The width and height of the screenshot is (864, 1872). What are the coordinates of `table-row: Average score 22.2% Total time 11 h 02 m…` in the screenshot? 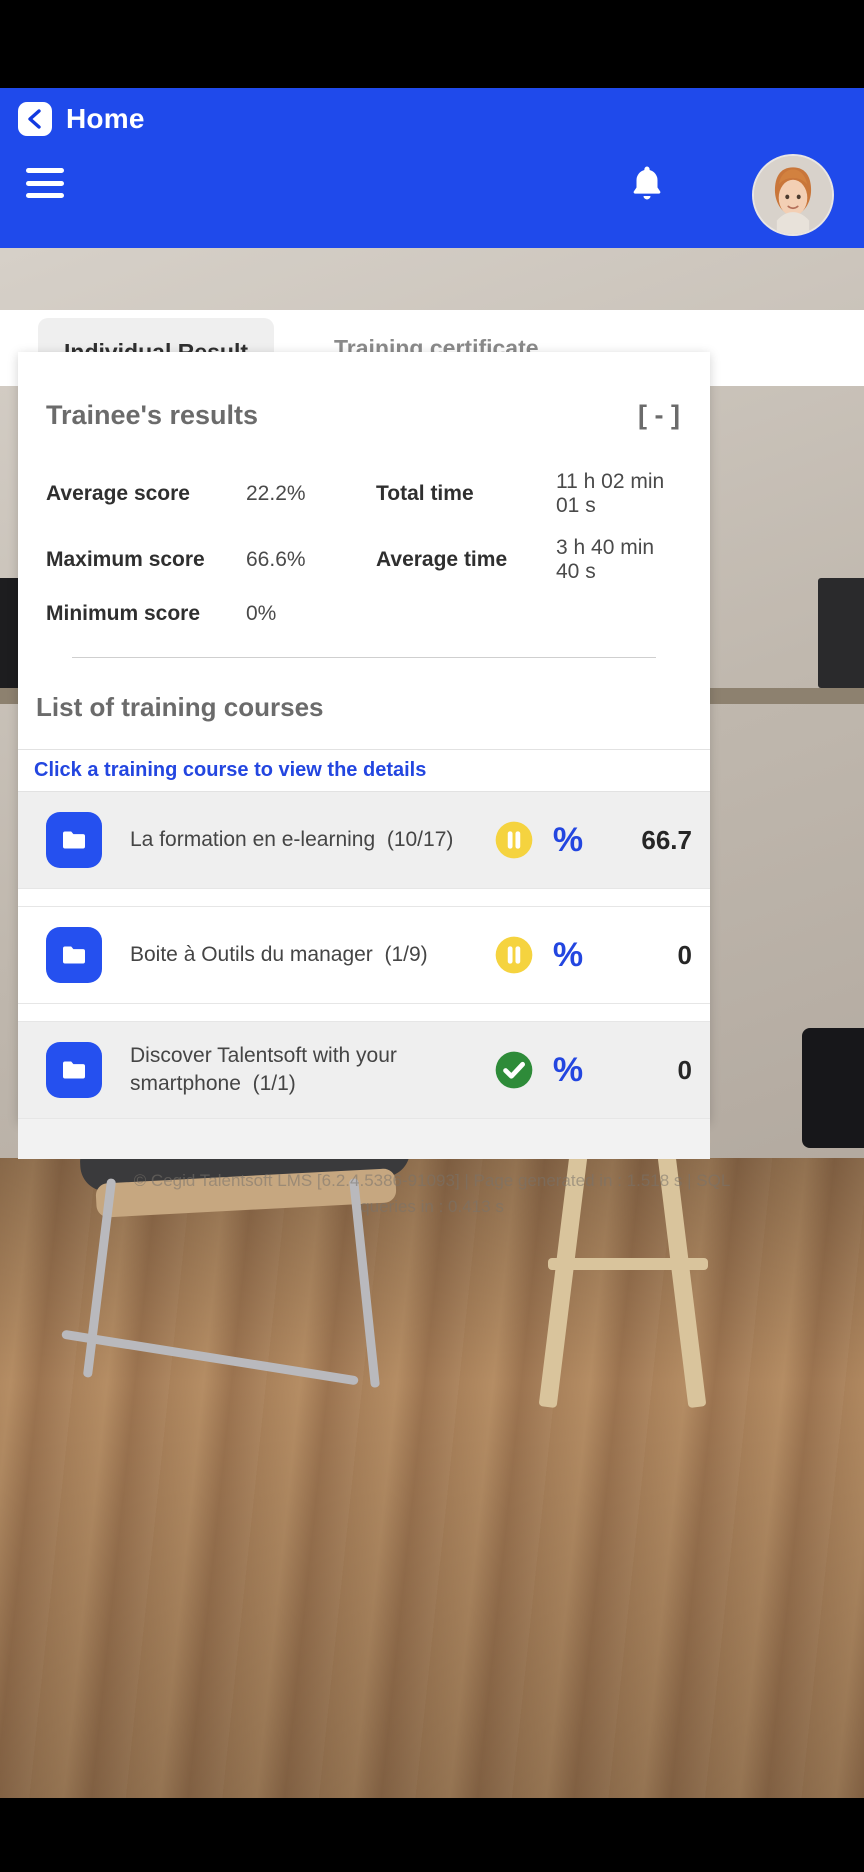 It's located at (364, 494).